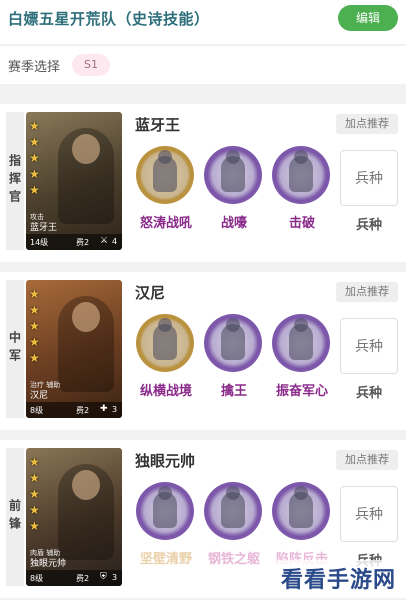 This screenshot has width=406, height=600. What do you see at coordinates (165, 223) in the screenshot?
I see `skill-name: 怒涛战吼` at bounding box center [165, 223].